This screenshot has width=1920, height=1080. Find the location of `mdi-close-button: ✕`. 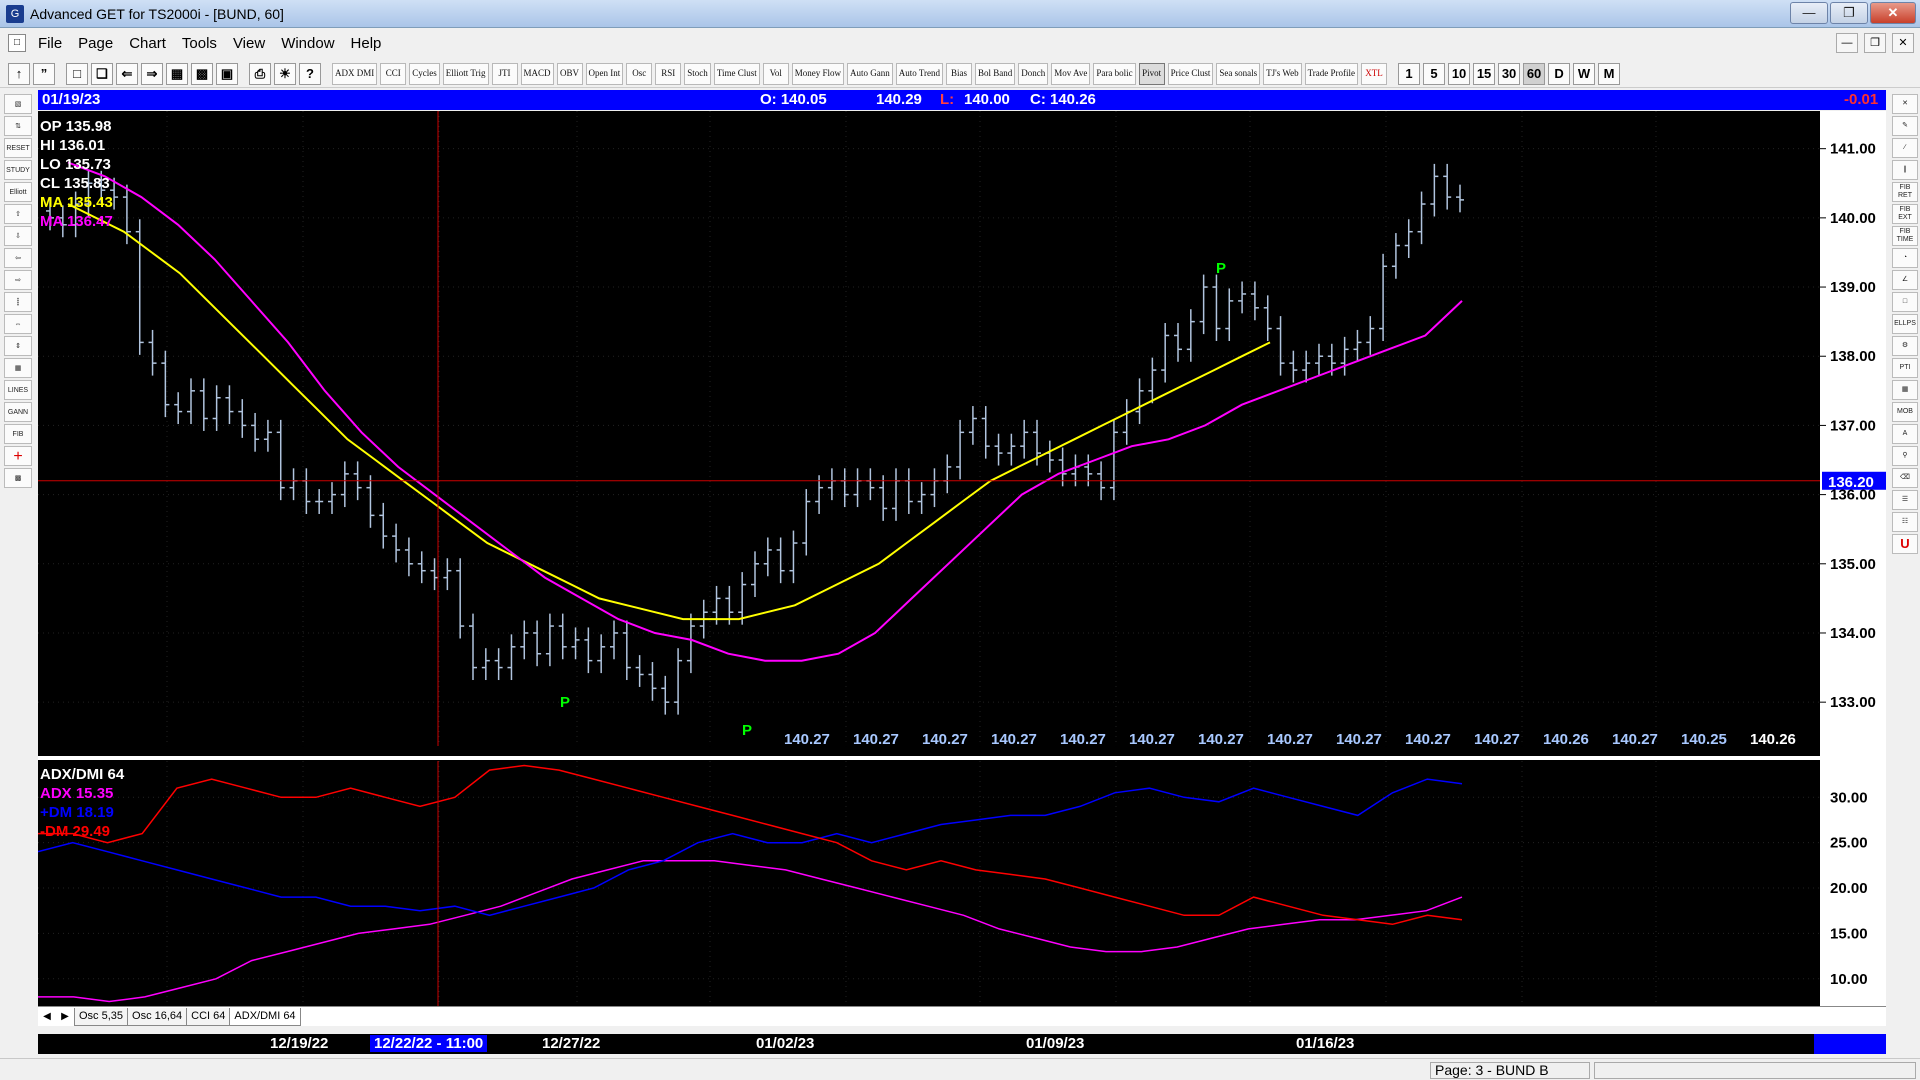

mdi-close-button: ✕ is located at coordinates (1903, 43).